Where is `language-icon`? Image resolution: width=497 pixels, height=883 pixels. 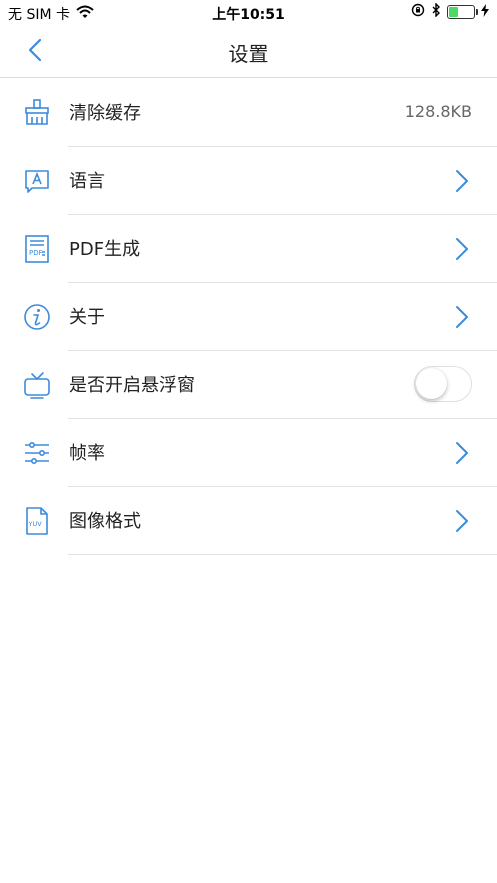 language-icon is located at coordinates (37, 181).